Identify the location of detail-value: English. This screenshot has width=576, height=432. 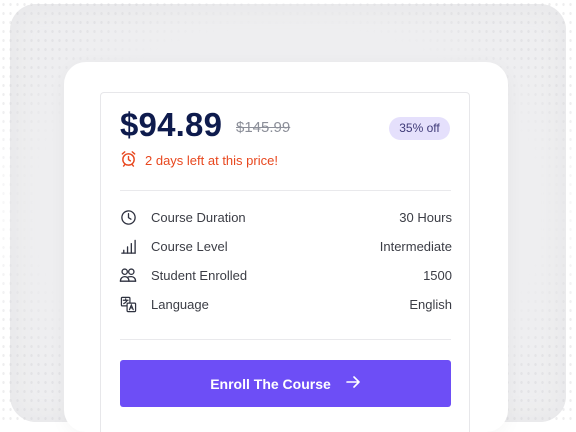
(430, 304).